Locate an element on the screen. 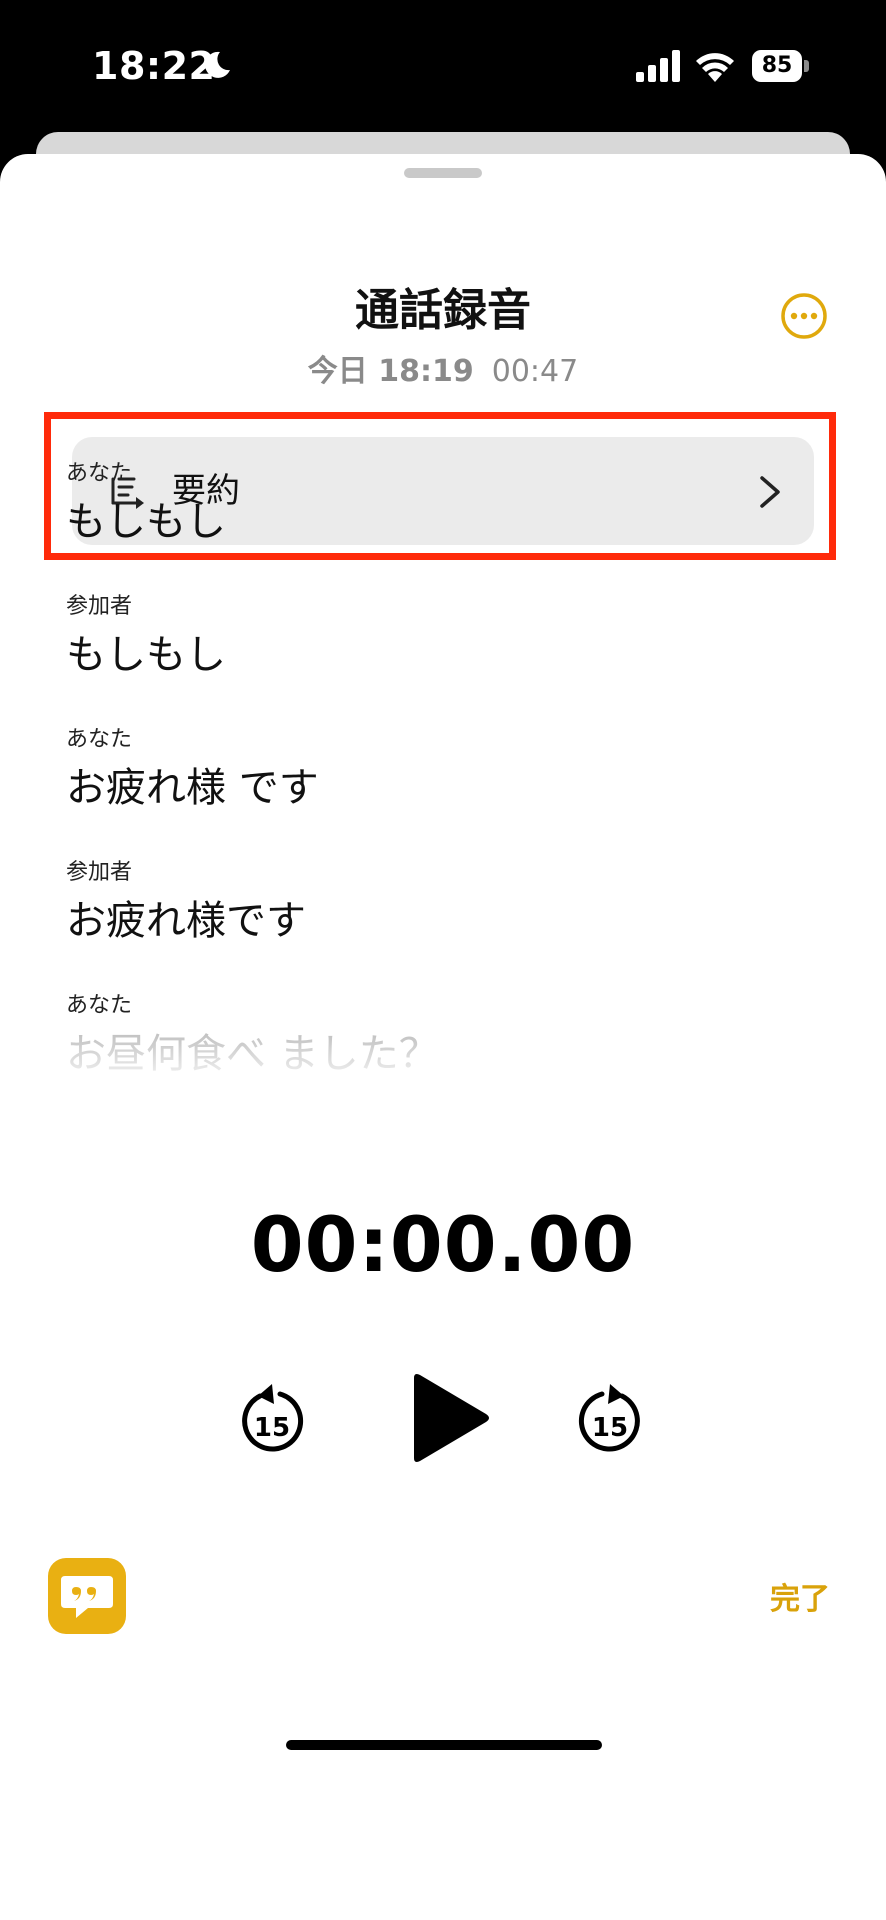 The width and height of the screenshot is (886, 1920). skip-forward-15-icon: 15 is located at coordinates (610, 1418).